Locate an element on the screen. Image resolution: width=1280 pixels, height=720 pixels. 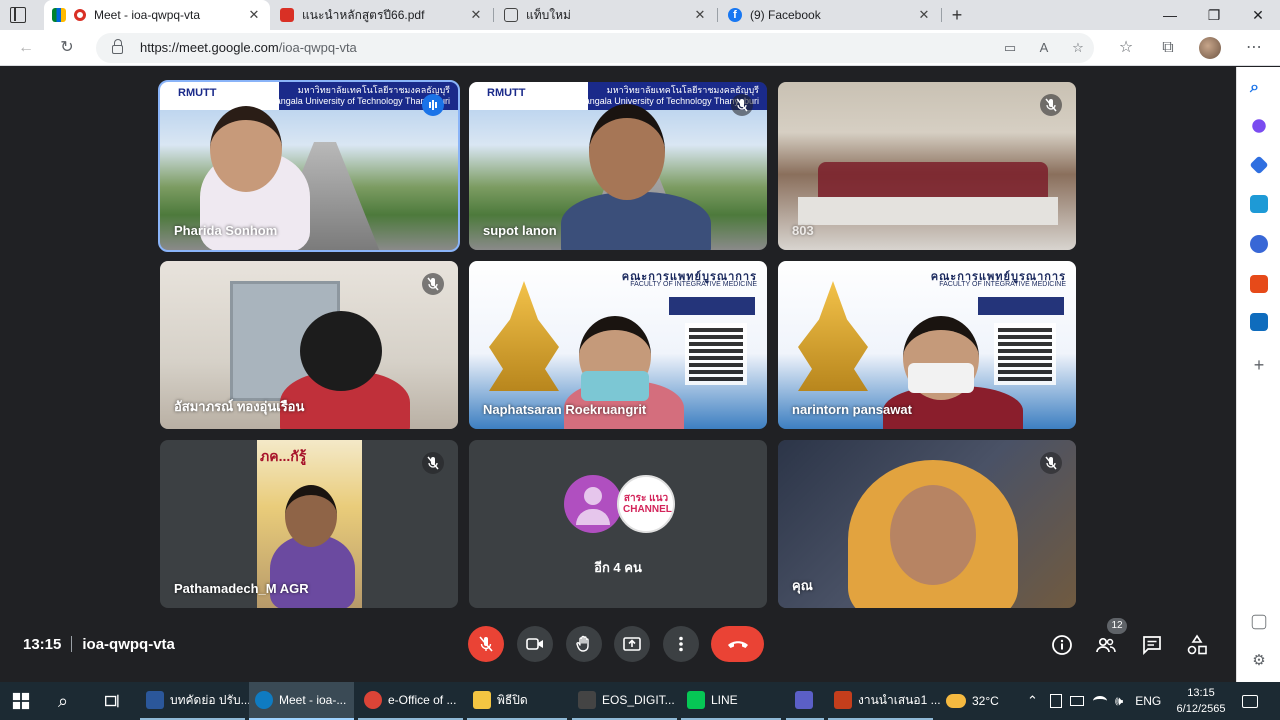
tab-pdf: แนะนำหลักสูตรปี66.pdf ✕ is located at coordinates (382, 15).